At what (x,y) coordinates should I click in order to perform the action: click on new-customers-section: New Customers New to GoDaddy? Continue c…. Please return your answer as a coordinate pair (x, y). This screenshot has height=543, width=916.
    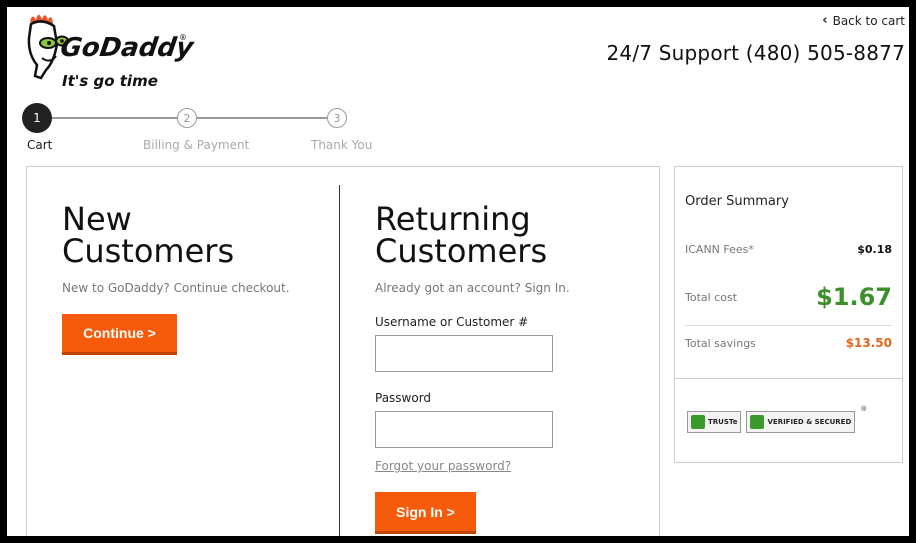
    Looking at the image, I should click on (176, 249).